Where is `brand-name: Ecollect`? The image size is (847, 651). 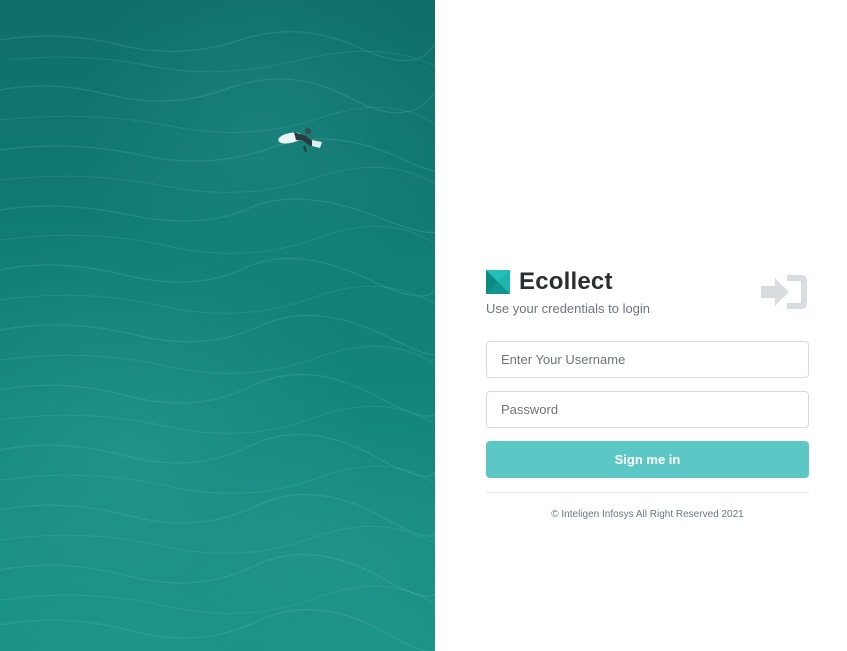
brand-name: Ecollect is located at coordinates (566, 281).